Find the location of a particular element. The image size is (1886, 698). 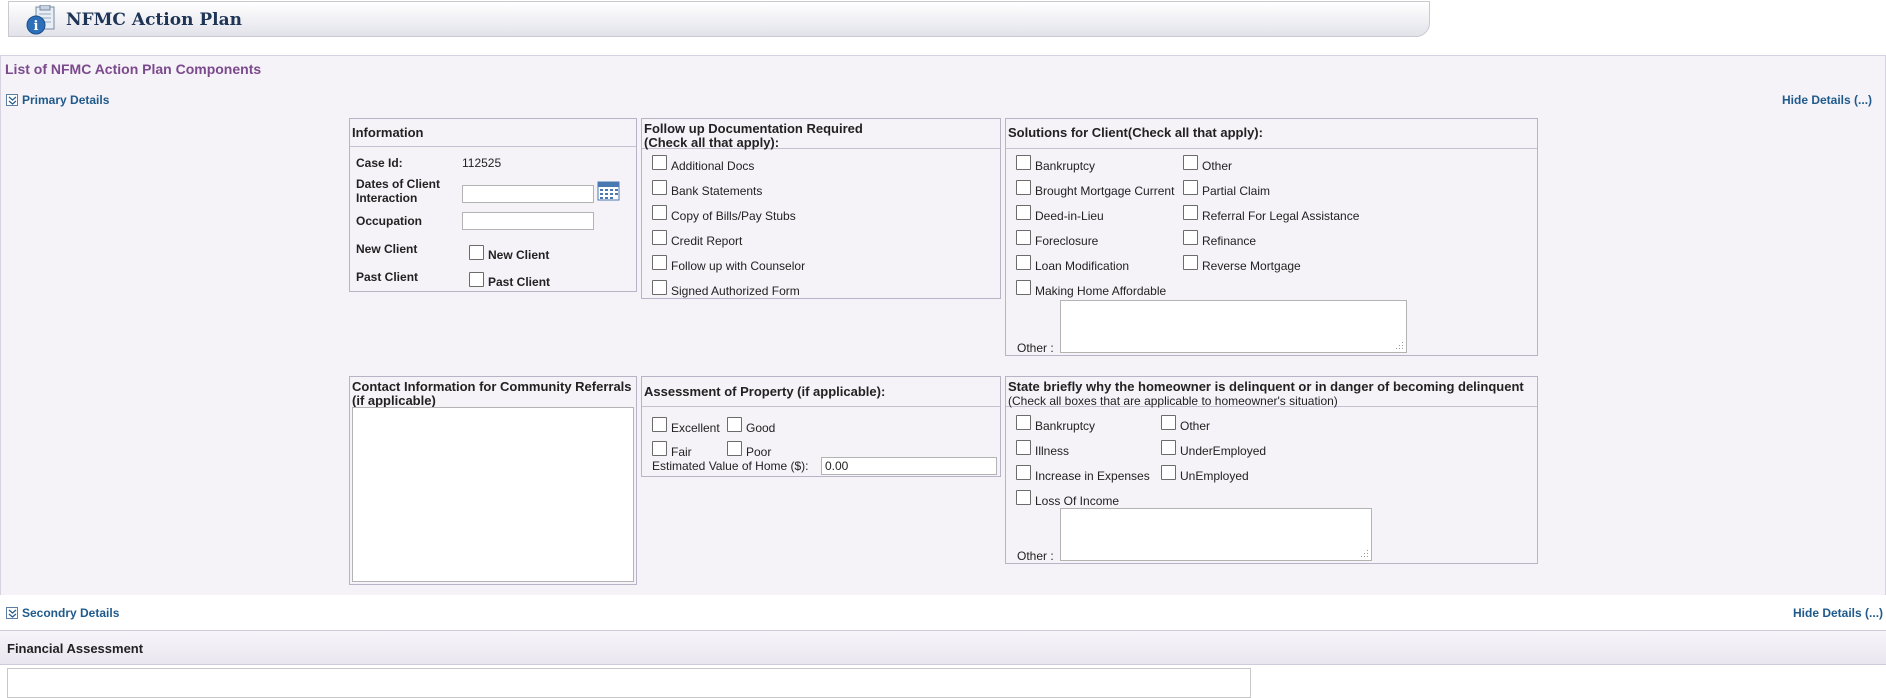

followup-item-label: Follow up with Counselor is located at coordinates (738, 266).